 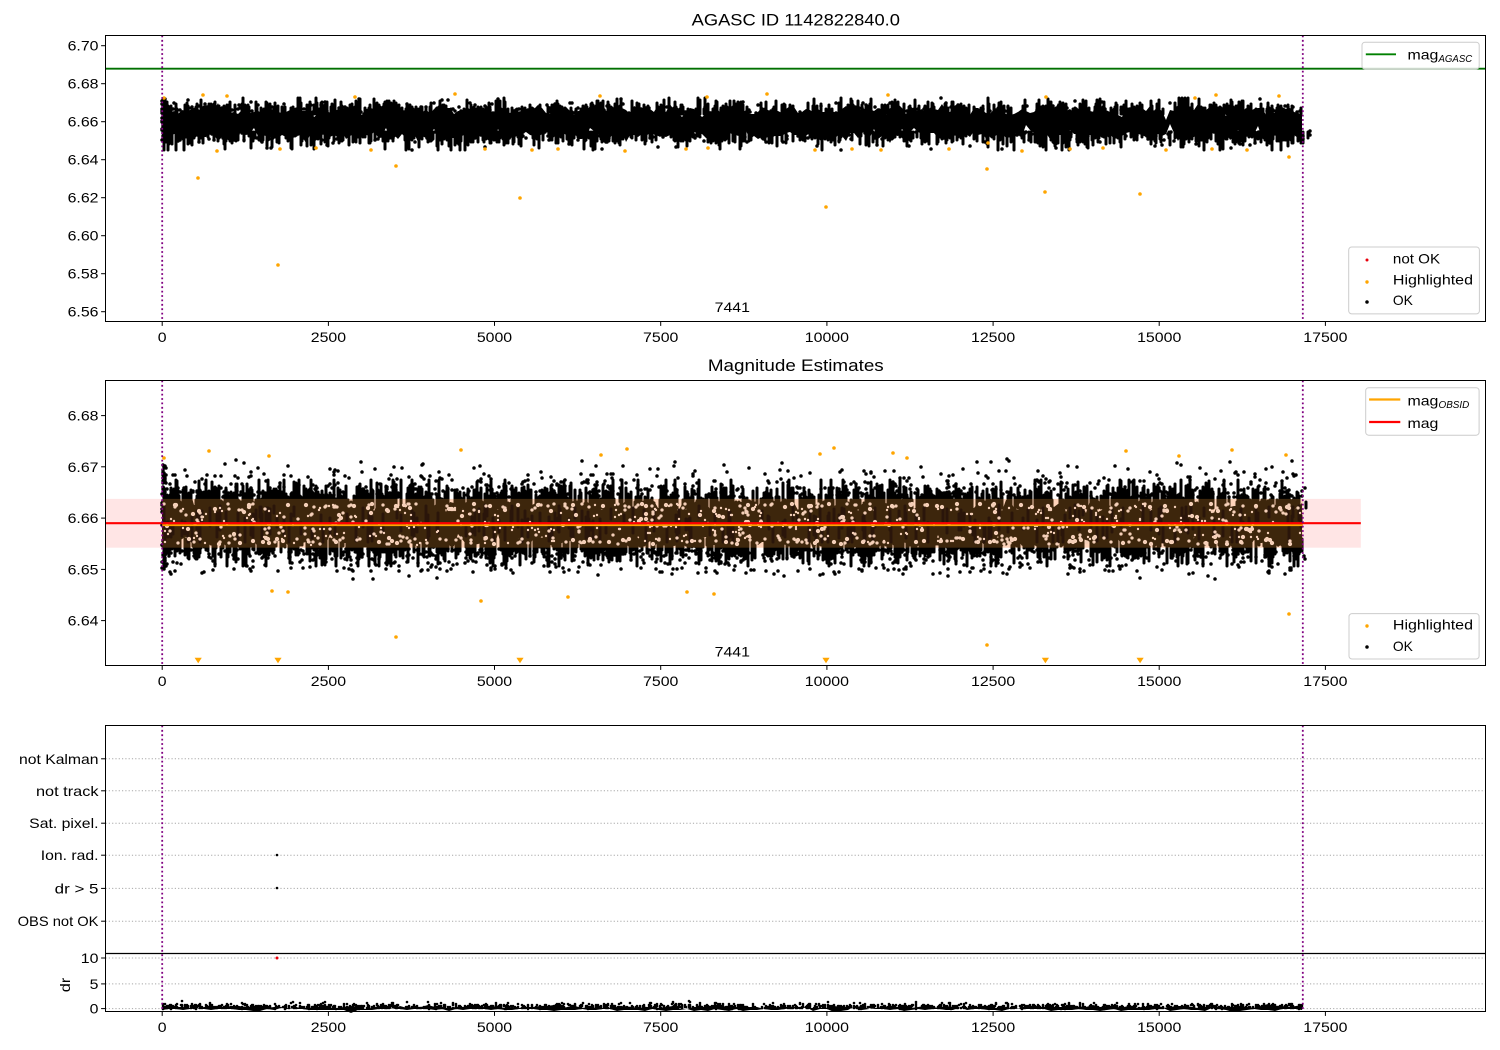 I want to click on svg-text: 5, so click(x=94, y=984).